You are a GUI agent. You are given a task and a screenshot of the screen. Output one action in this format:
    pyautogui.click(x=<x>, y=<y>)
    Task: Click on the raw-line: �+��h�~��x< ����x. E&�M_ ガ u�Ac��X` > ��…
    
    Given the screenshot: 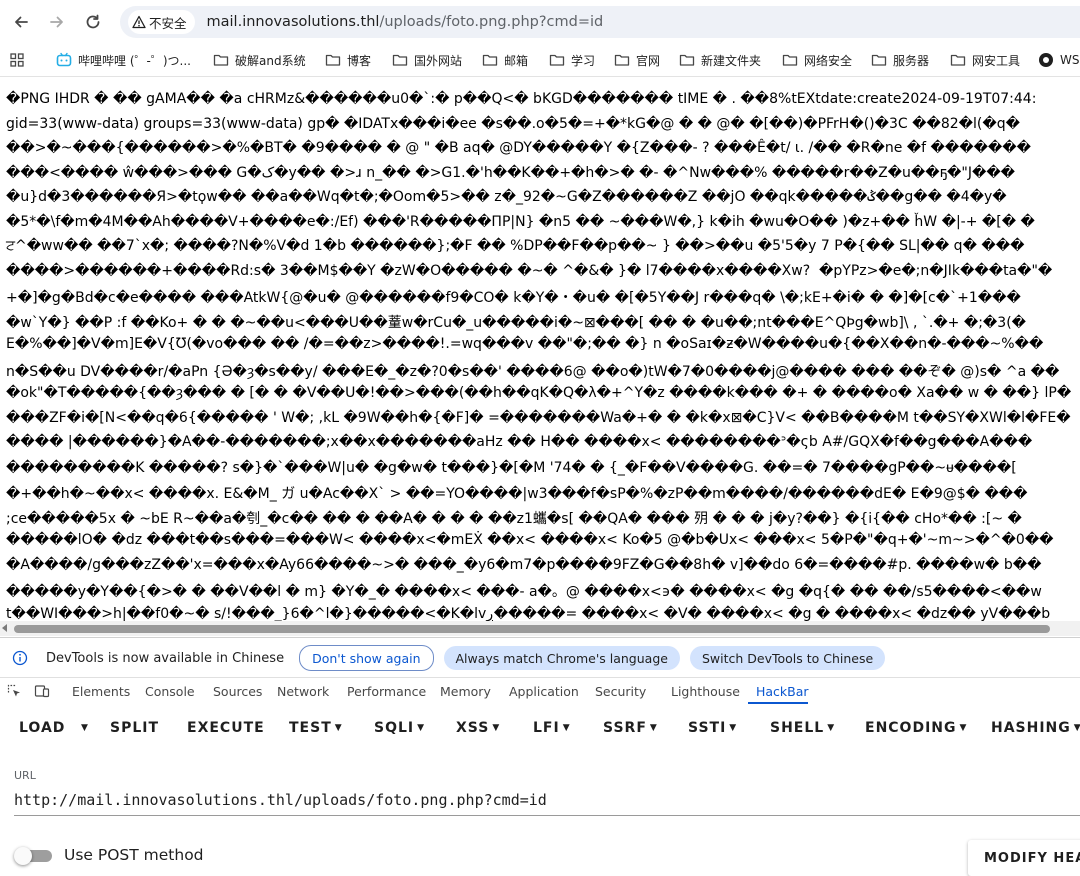 What is the action you would take?
    pyautogui.click(x=517, y=494)
    